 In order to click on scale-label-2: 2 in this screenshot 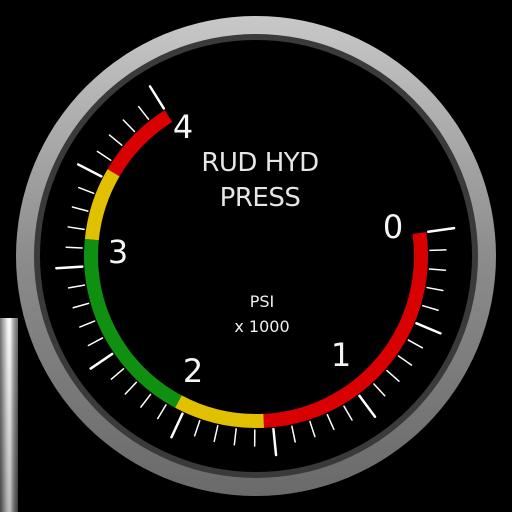, I will do `click(193, 371)`.